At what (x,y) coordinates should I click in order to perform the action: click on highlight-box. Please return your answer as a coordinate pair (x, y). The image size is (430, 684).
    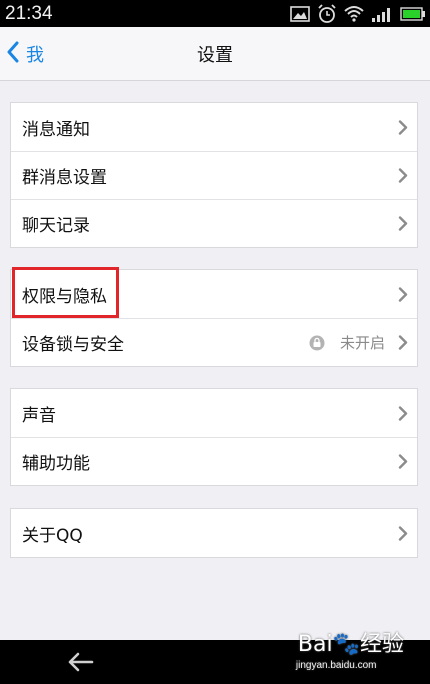
    Looking at the image, I should click on (65, 292).